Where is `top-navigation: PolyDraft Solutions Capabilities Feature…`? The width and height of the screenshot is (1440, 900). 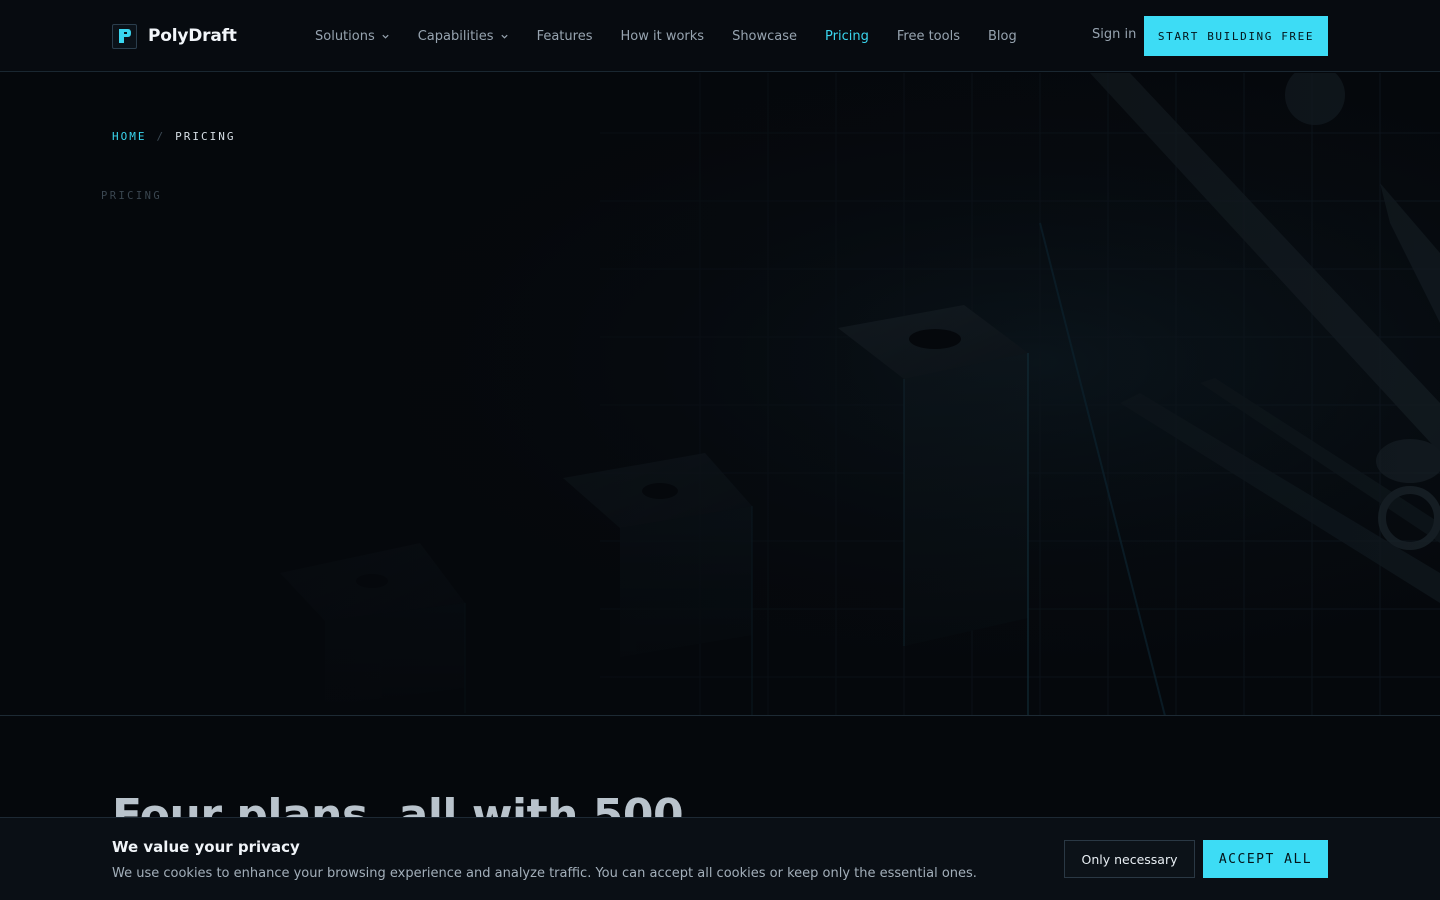 top-navigation: PolyDraft Solutions Capabilities Feature… is located at coordinates (720, 36).